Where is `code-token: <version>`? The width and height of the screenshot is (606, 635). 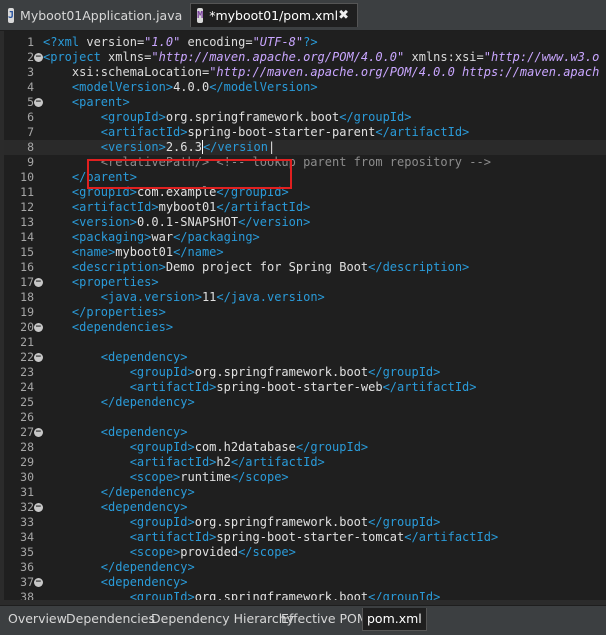
code-token: <version> is located at coordinates (133, 147).